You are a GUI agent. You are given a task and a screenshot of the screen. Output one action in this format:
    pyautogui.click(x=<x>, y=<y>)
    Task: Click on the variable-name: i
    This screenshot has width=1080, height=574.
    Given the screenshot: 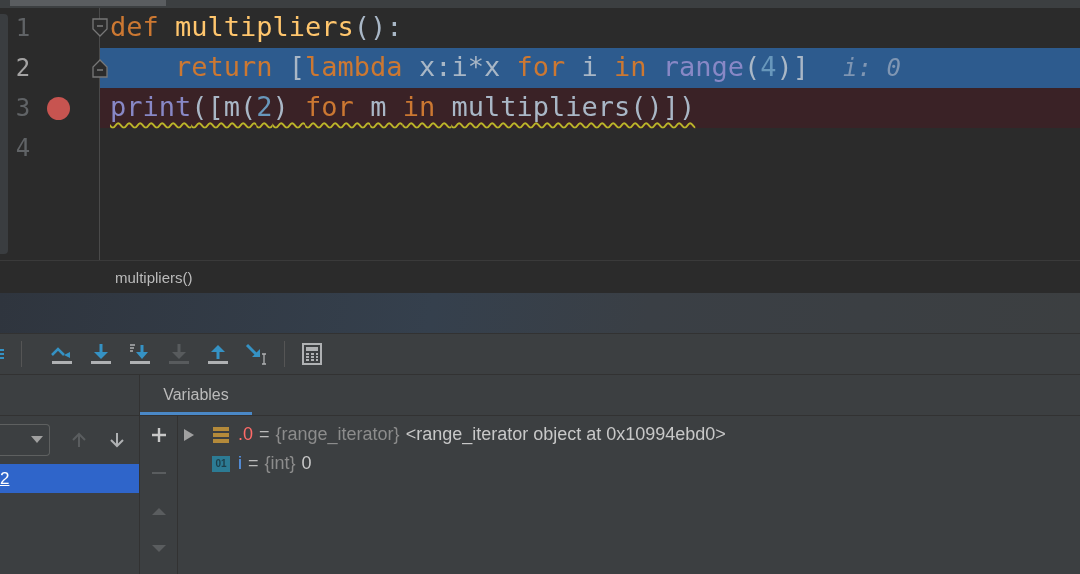 What is the action you would take?
    pyautogui.click(x=240, y=463)
    